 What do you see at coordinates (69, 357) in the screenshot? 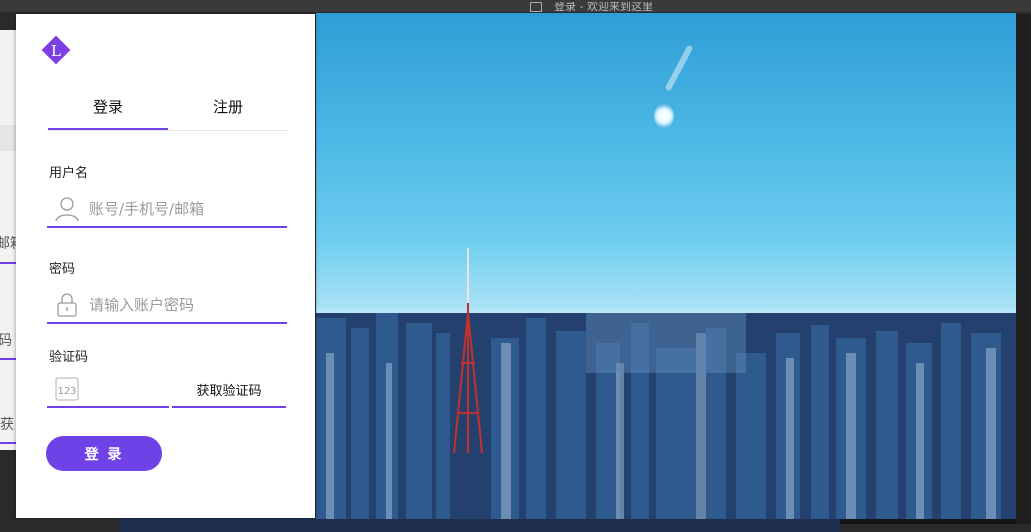
I see `captcha-label: 验证码` at bounding box center [69, 357].